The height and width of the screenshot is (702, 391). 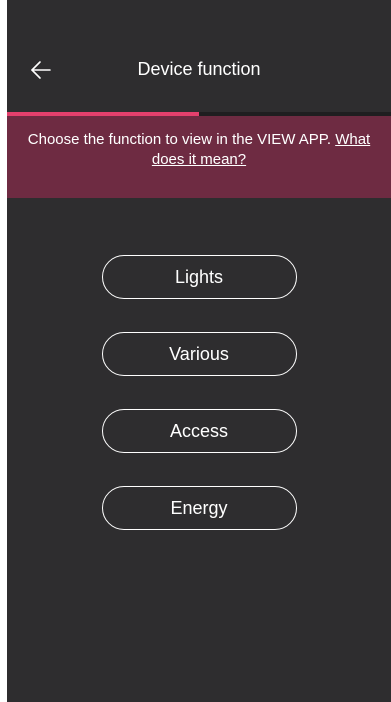 What do you see at coordinates (199, 277) in the screenshot?
I see `lights-button: Lights` at bounding box center [199, 277].